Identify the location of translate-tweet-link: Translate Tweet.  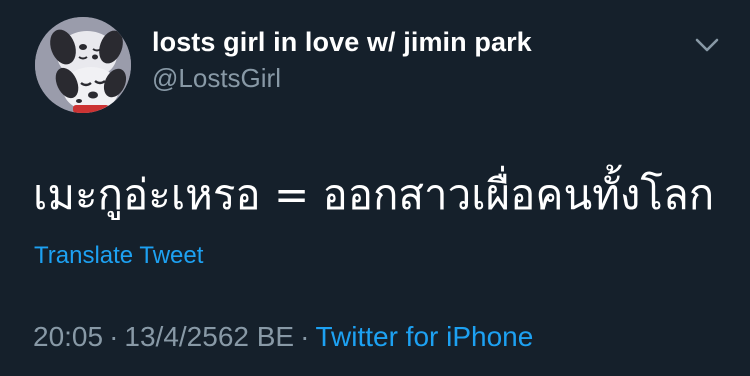
(118, 256).